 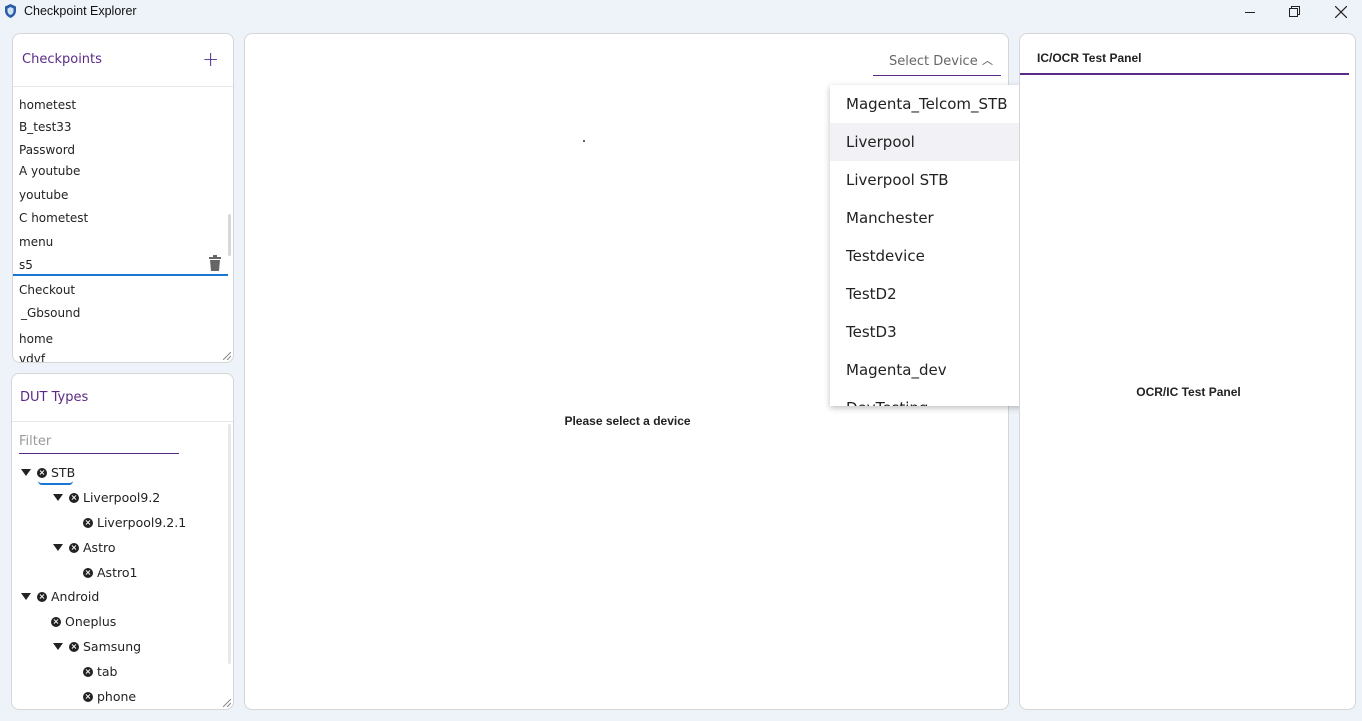 What do you see at coordinates (62, 59) in the screenshot?
I see `checkpoints-title: Checkpoints` at bounding box center [62, 59].